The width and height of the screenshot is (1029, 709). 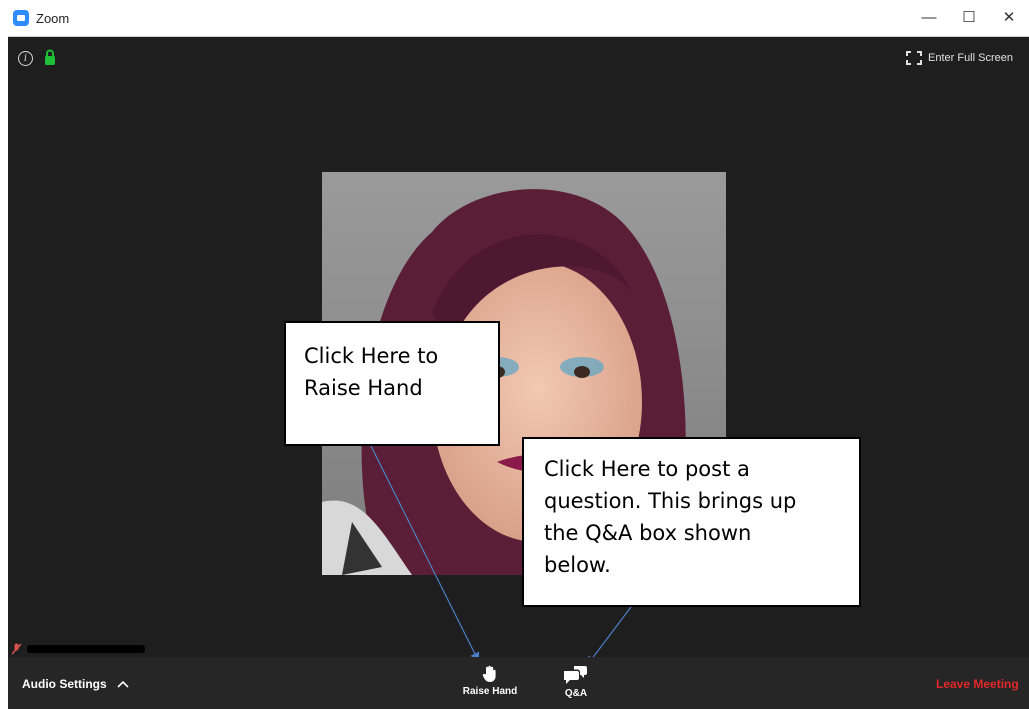 I want to click on window-title: Zoom, so click(x=53, y=18).